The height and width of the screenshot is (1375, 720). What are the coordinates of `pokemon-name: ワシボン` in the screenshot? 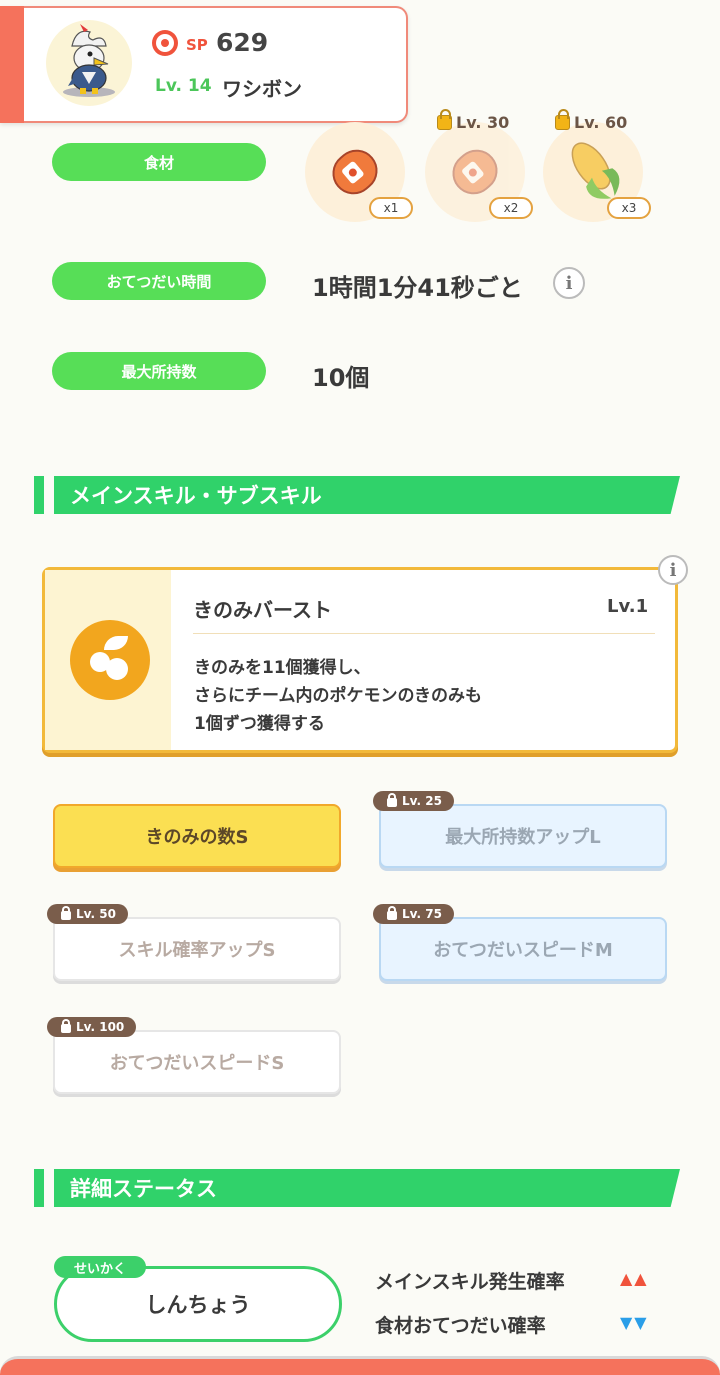 It's located at (262, 89).